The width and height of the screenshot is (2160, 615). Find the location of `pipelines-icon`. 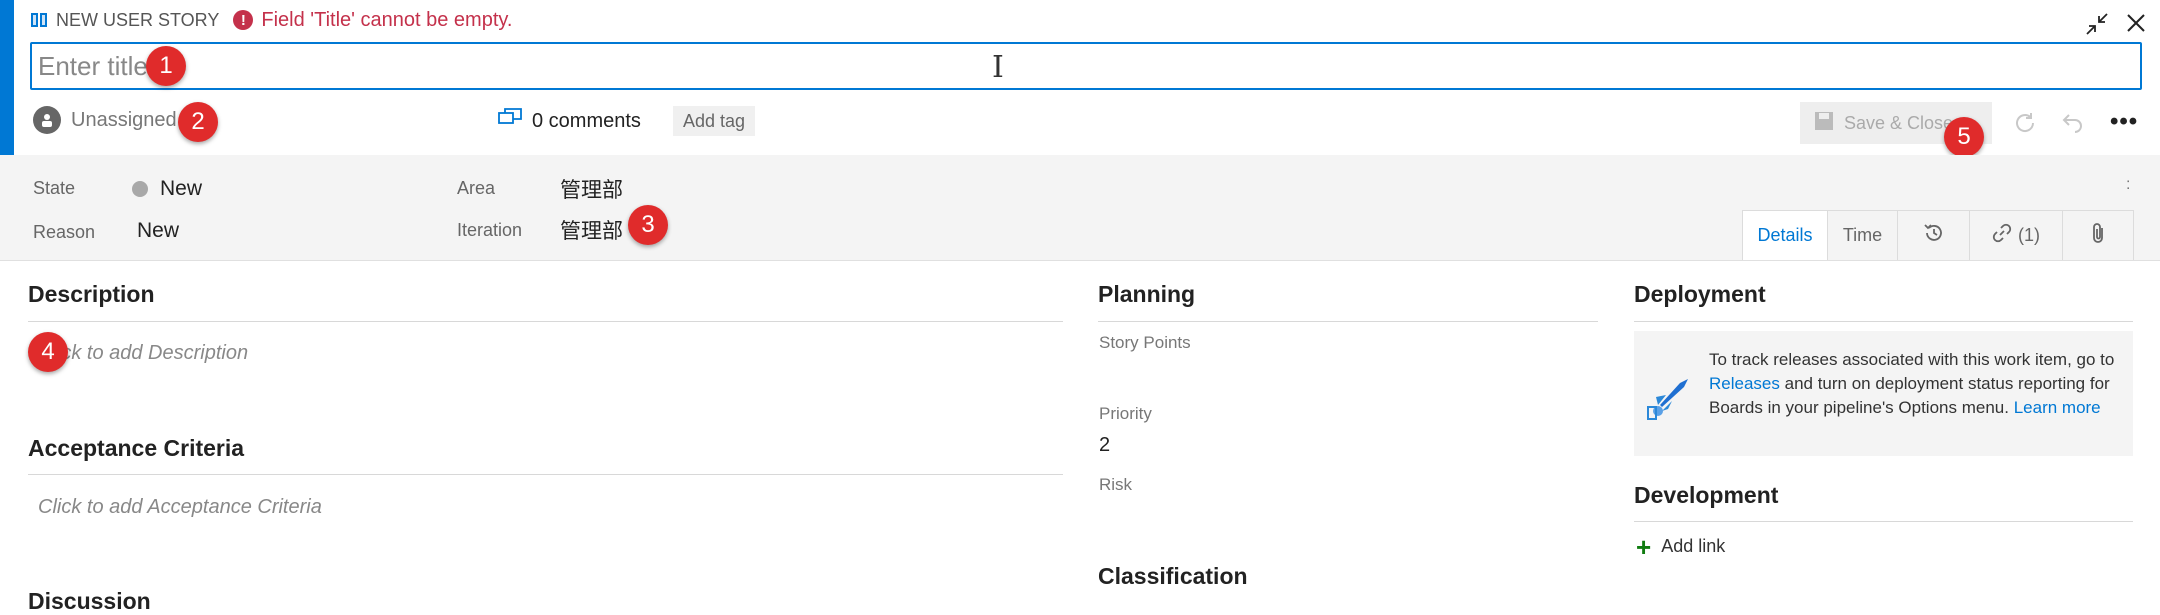

pipelines-icon is located at coordinates (1669, 400).